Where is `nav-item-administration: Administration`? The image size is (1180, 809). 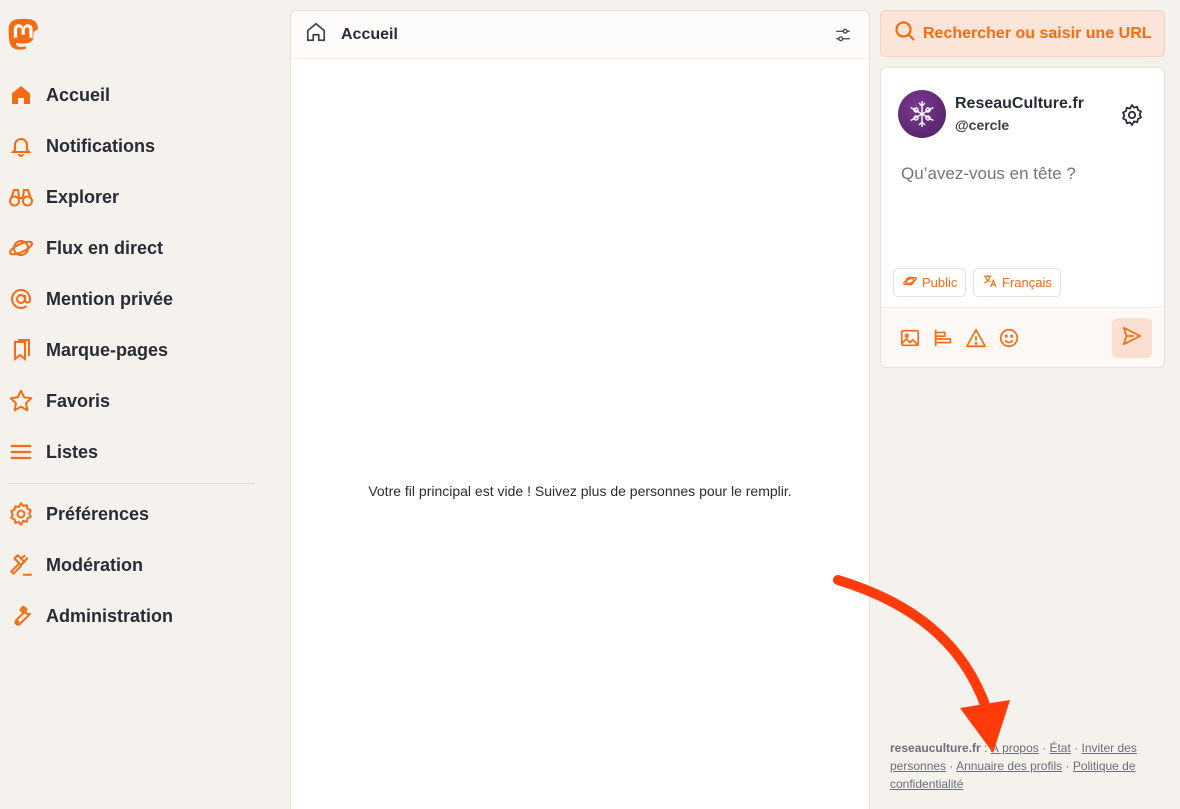 nav-item-administration: Administration is located at coordinates (133, 616).